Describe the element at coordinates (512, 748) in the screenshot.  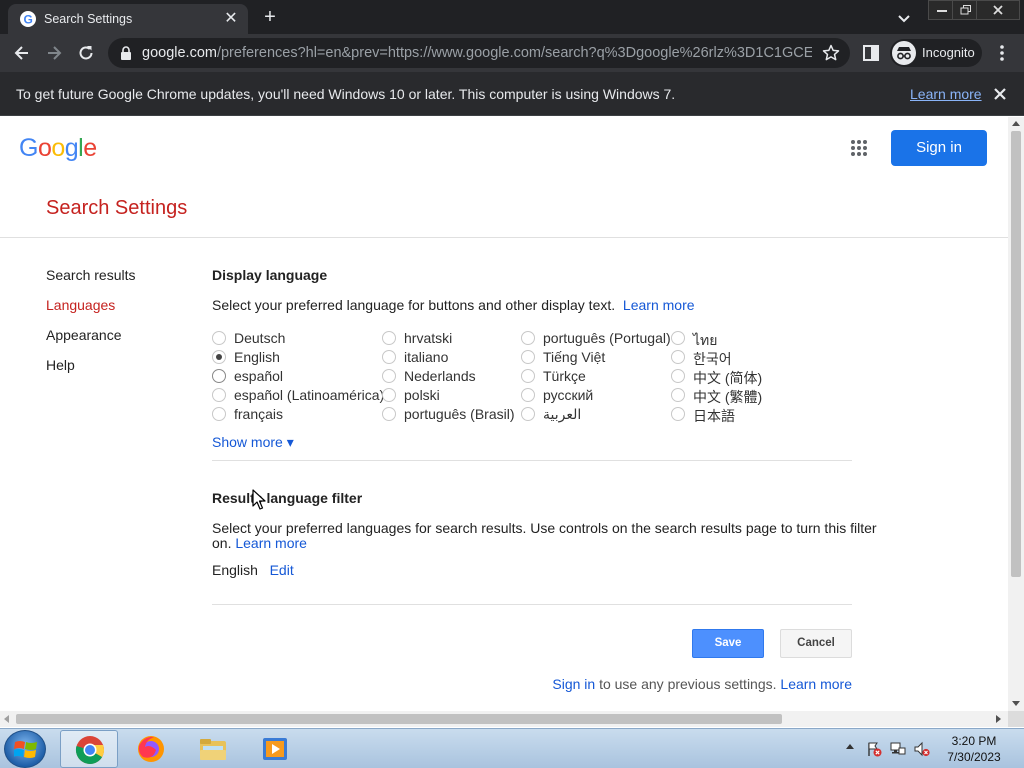
I see `windows-taskbar: 3:20 PM 7/30/2023` at that location.